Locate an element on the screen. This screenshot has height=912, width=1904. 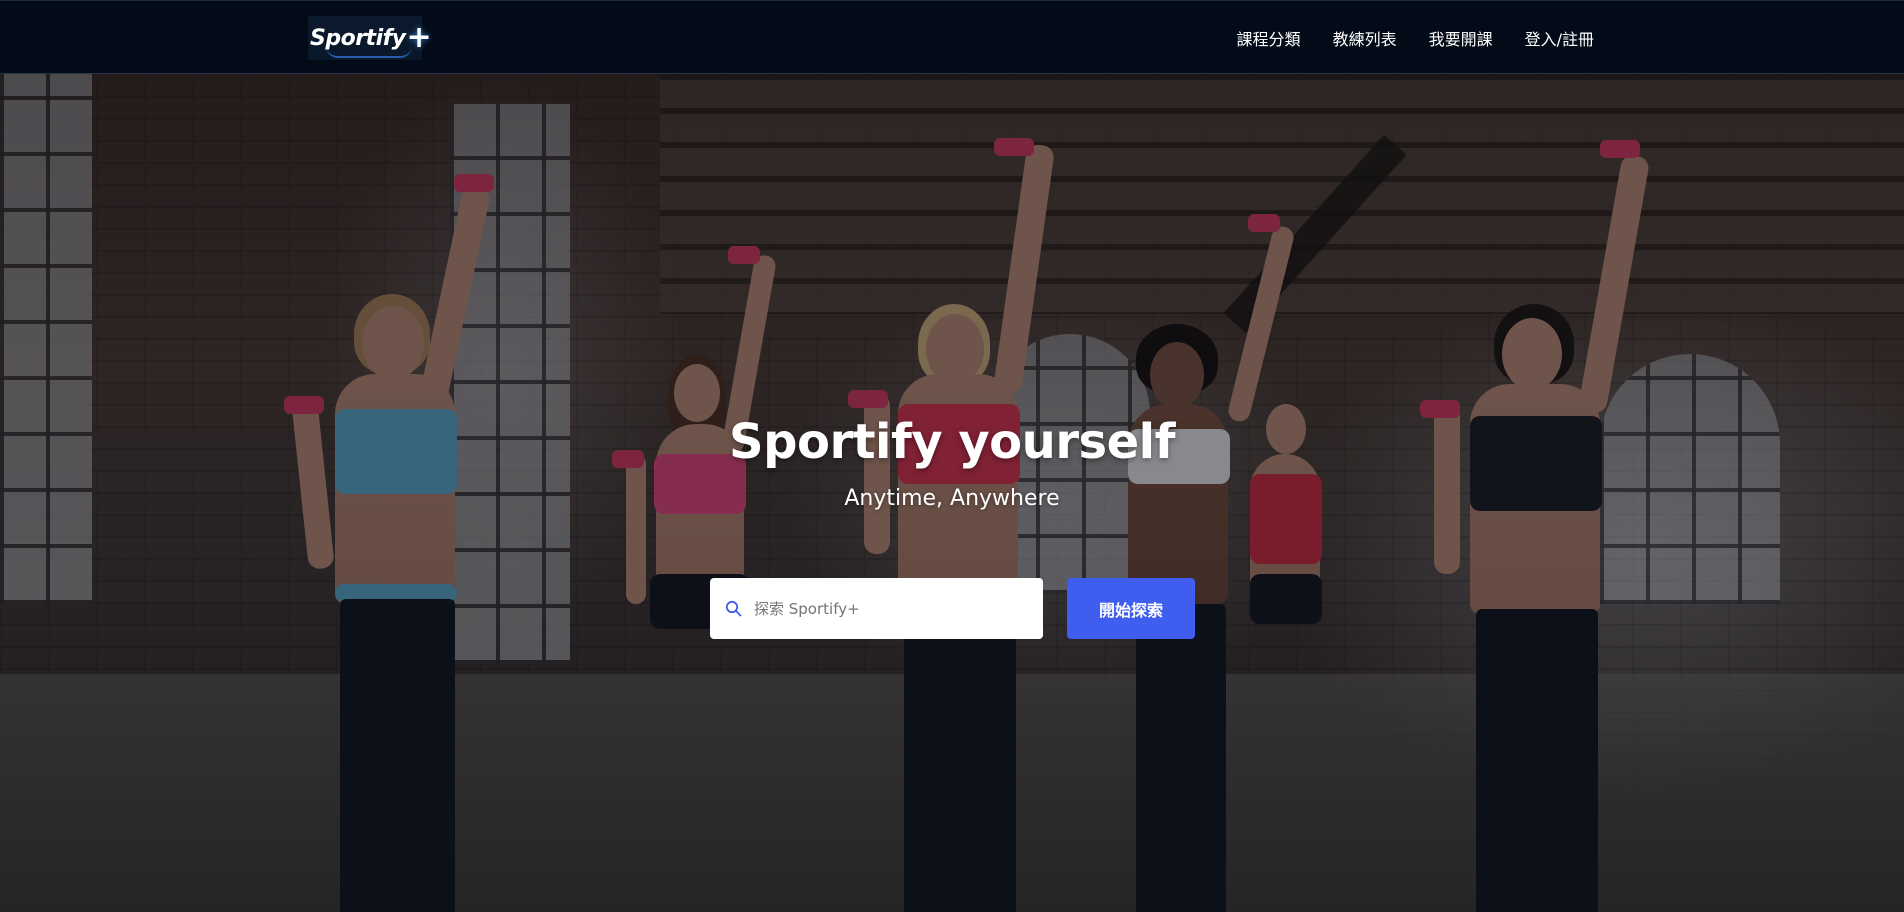
start-explore-button: 開始探索 is located at coordinates (1131, 608).